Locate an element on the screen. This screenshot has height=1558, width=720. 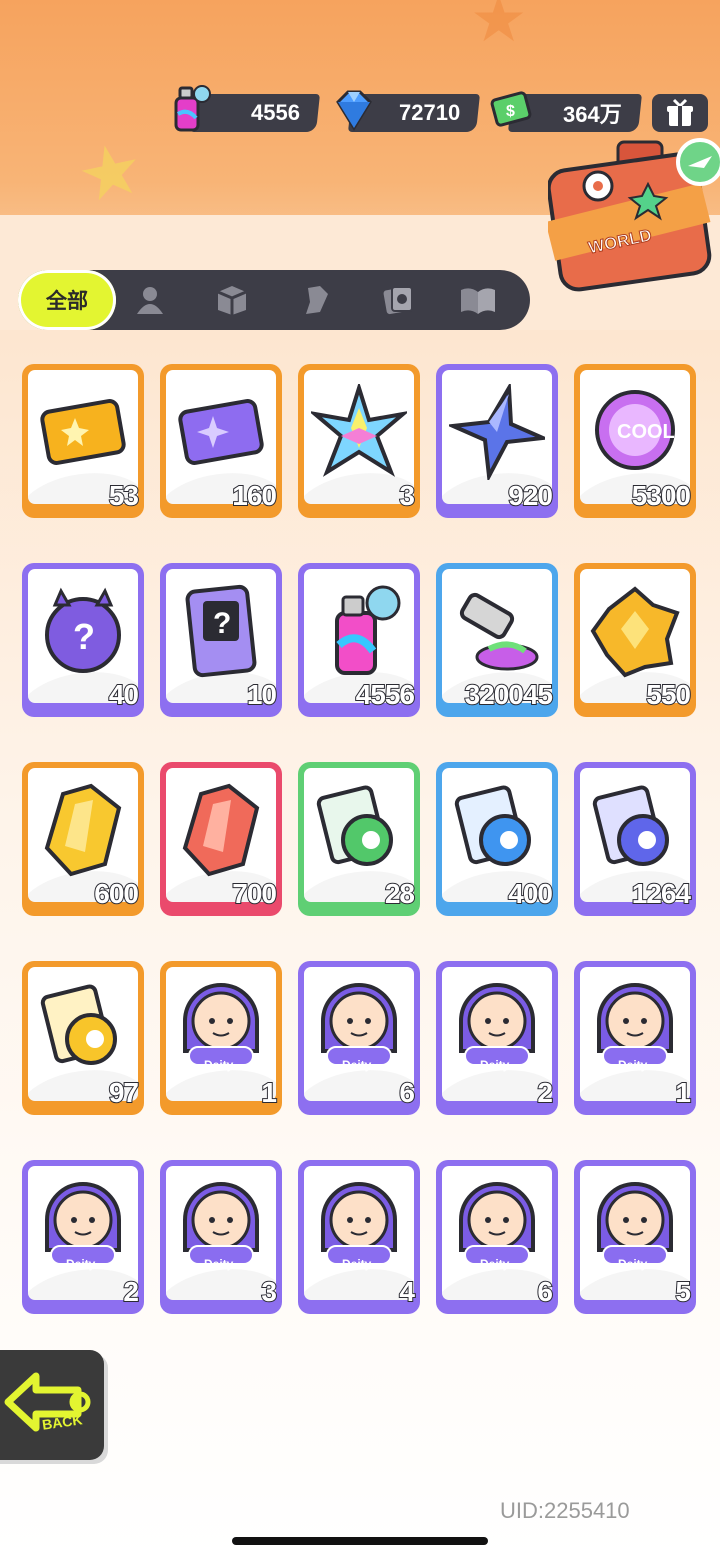
item-card: 3 is located at coordinates (359, 441).